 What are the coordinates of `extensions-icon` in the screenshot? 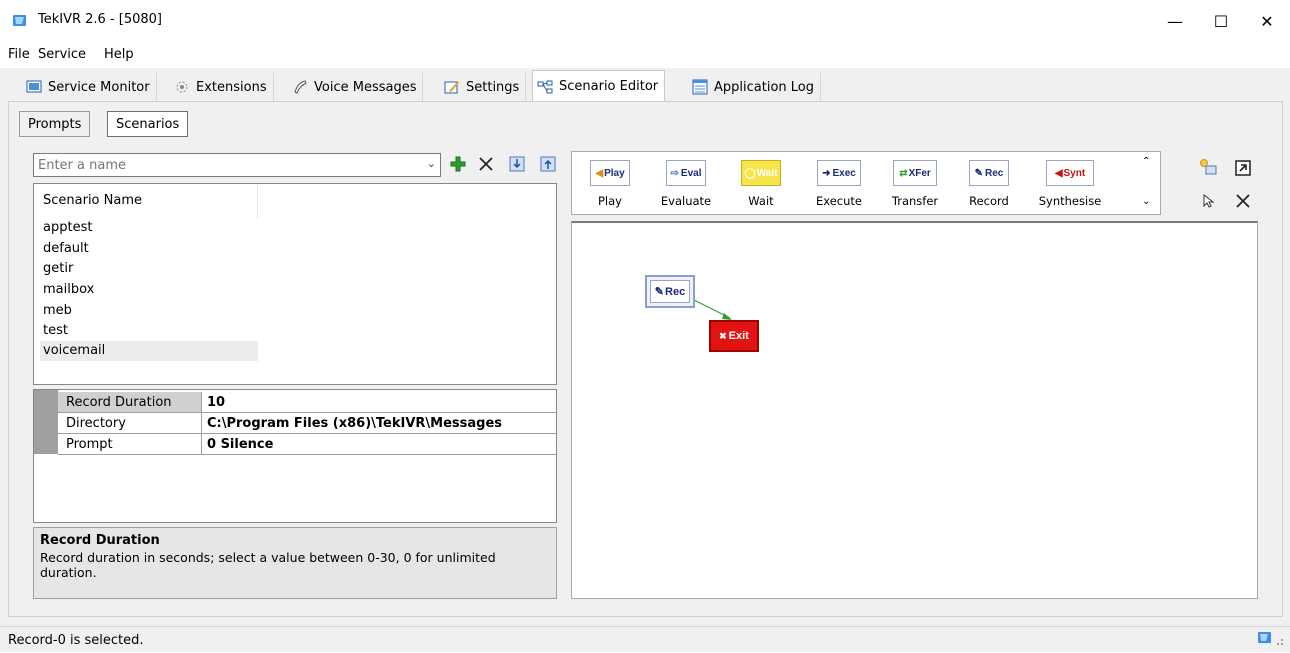 It's located at (182, 87).